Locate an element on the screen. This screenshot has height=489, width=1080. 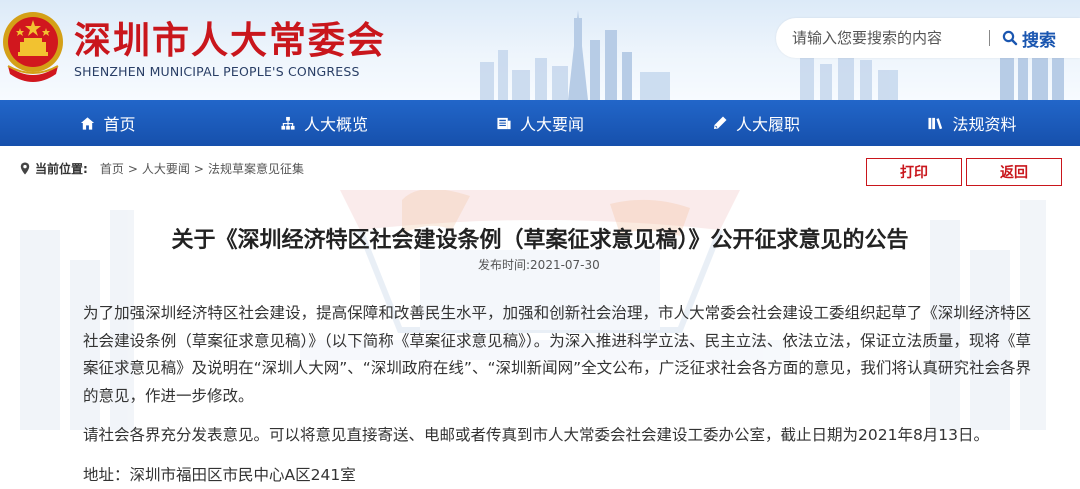
breadcrumb: 当前位置: 首页 > 人大要闻 > 法规草案意见征集 is located at coordinates (162, 168).